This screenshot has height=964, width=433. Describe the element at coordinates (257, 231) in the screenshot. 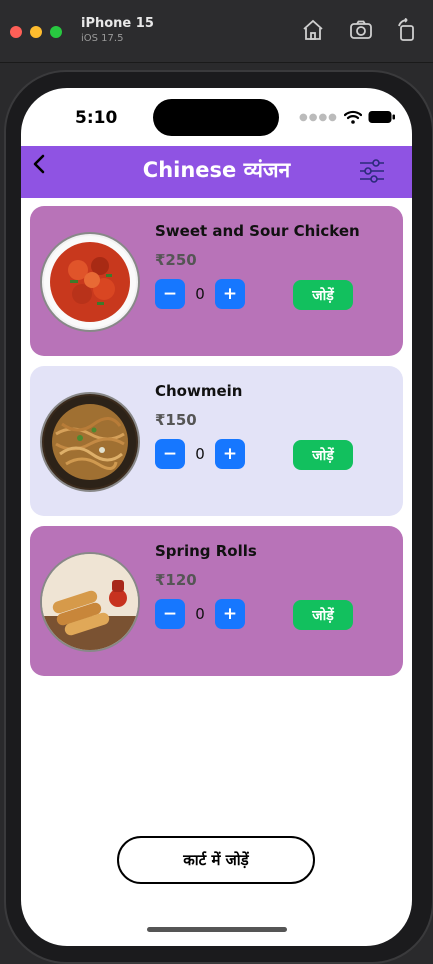

I see `item-name: Sweet and Sour Chicken` at that location.